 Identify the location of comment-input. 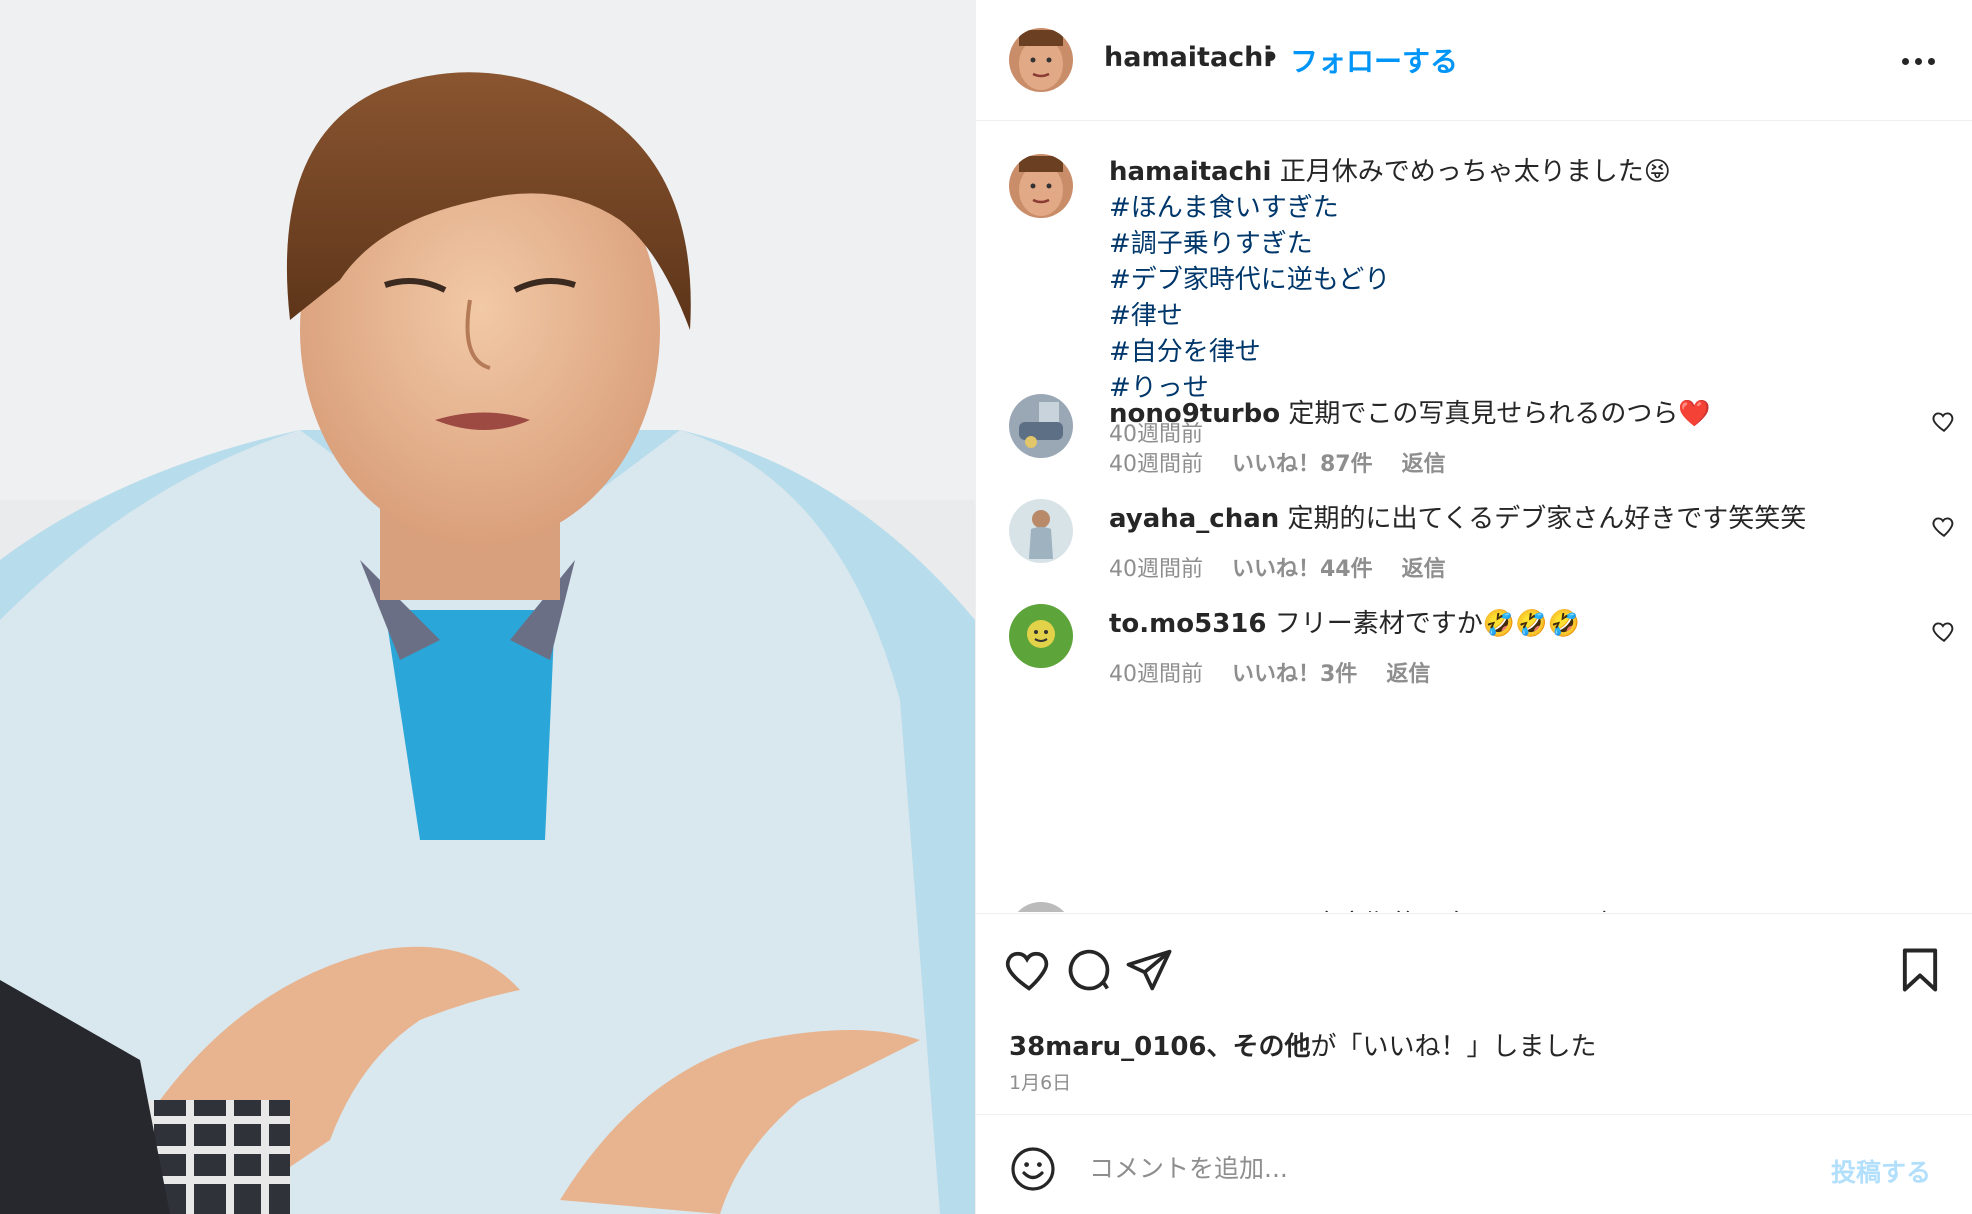
(1439, 1168).